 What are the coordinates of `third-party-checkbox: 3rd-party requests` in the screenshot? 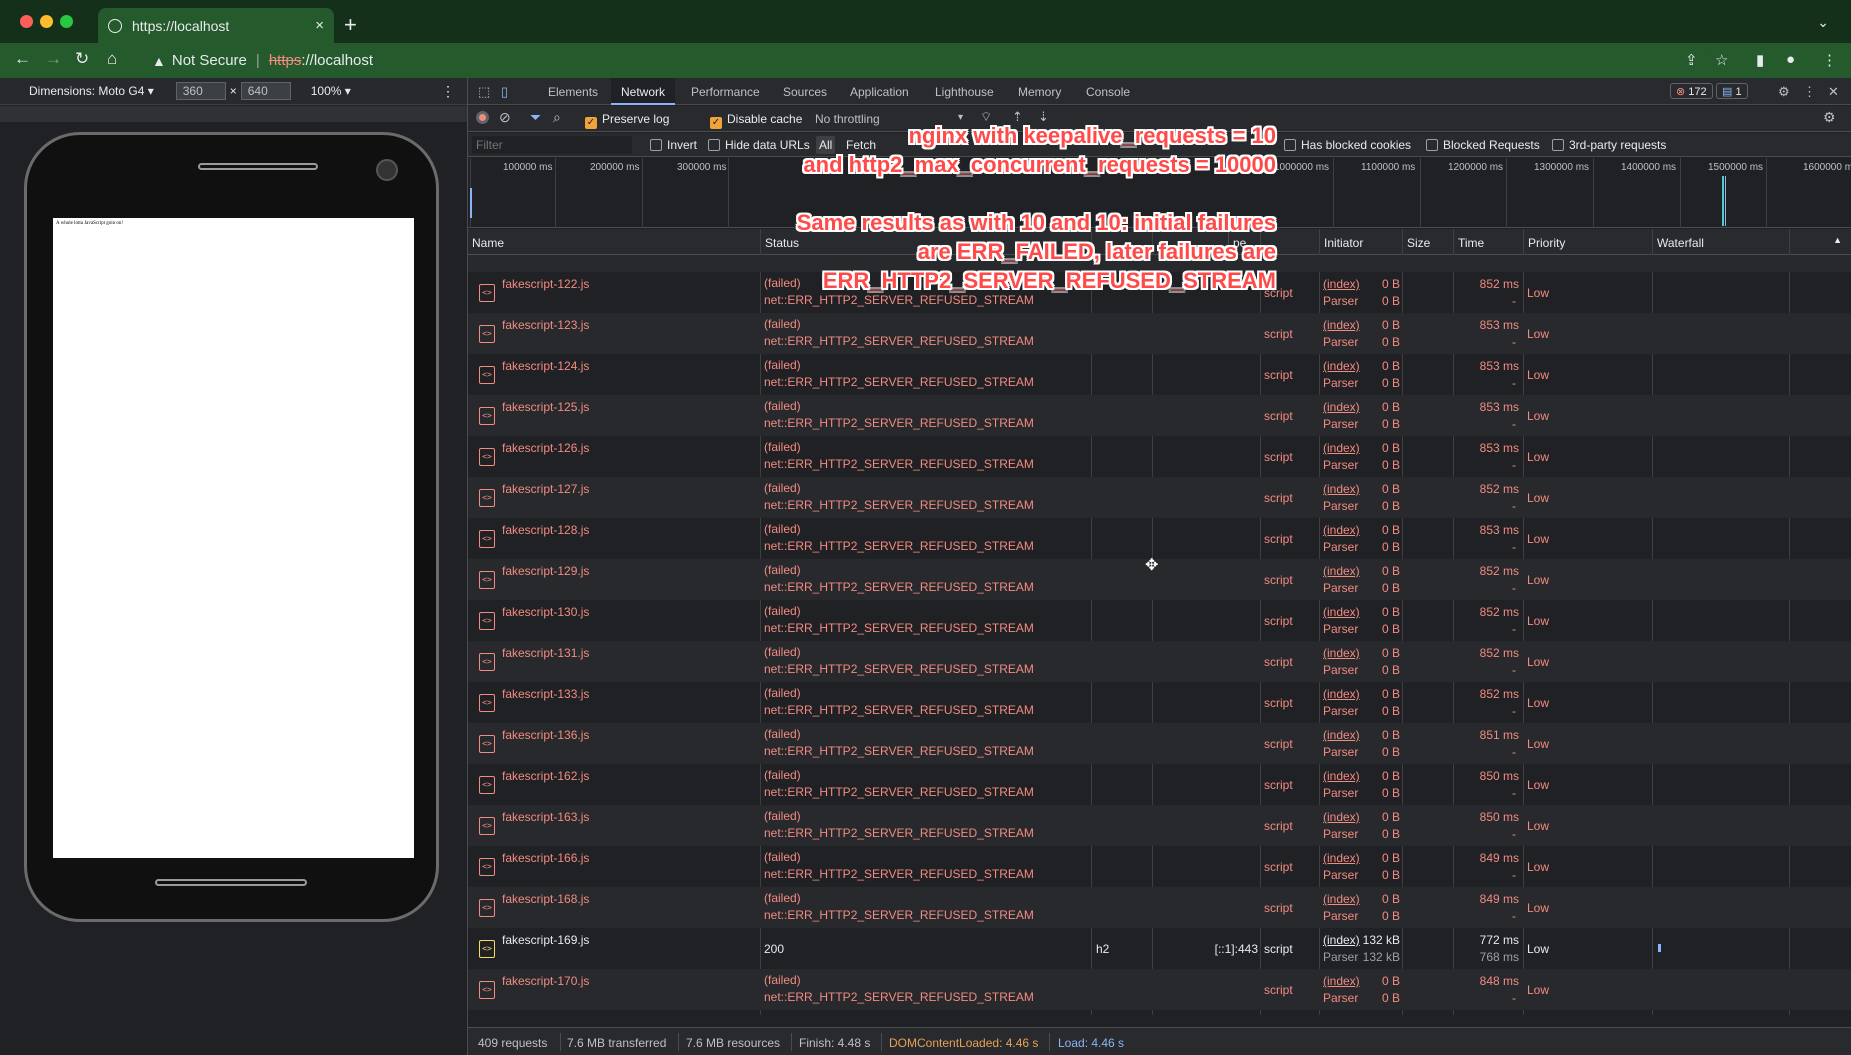 It's located at (1609, 145).